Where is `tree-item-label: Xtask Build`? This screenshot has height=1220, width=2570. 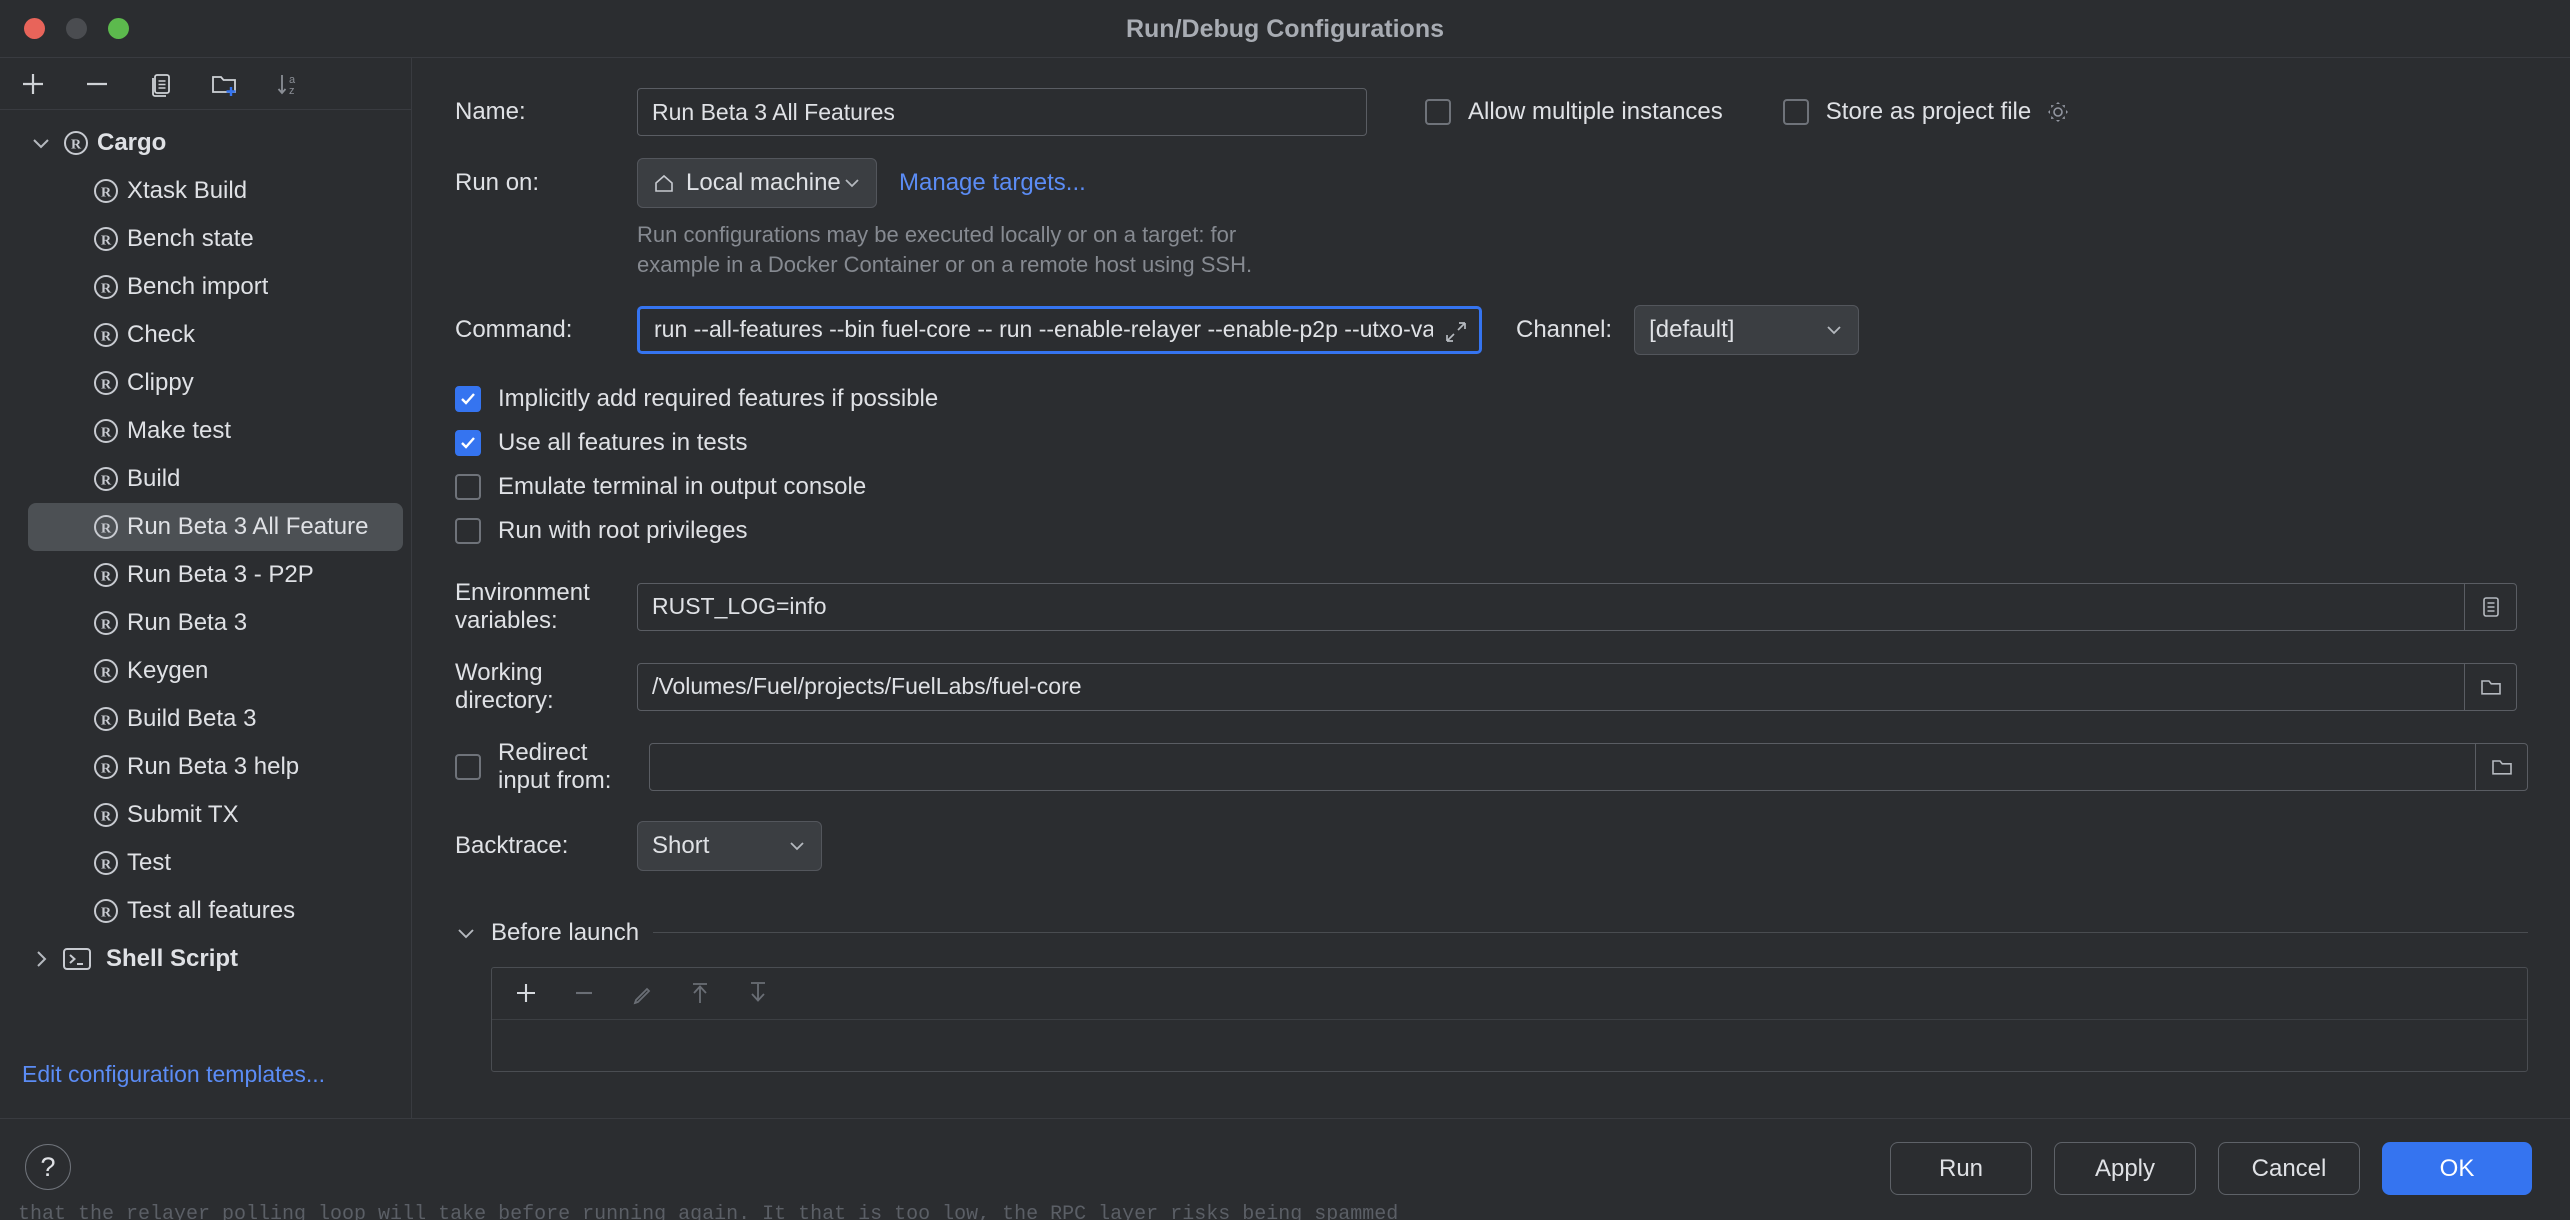 tree-item-label: Xtask Build is located at coordinates (187, 190).